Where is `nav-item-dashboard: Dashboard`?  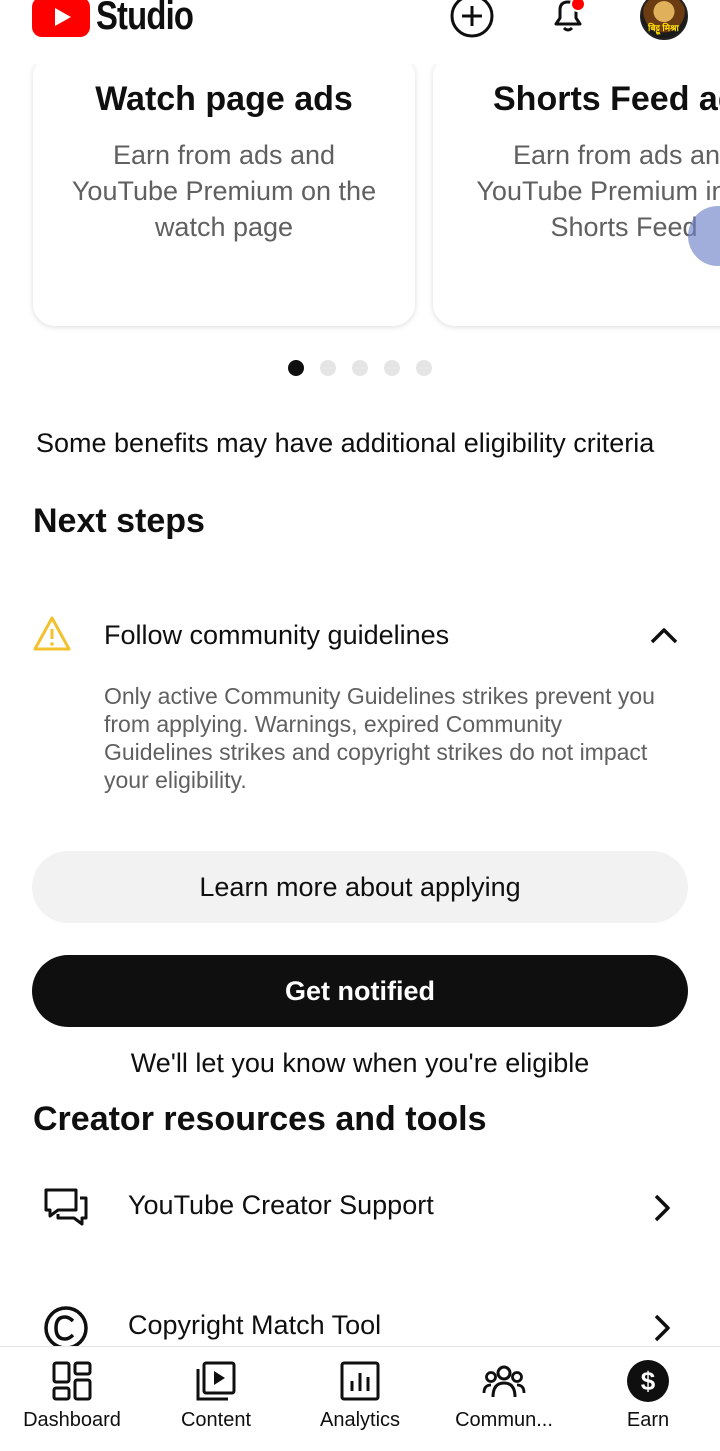 nav-item-dashboard: Dashboard is located at coordinates (72, 1399).